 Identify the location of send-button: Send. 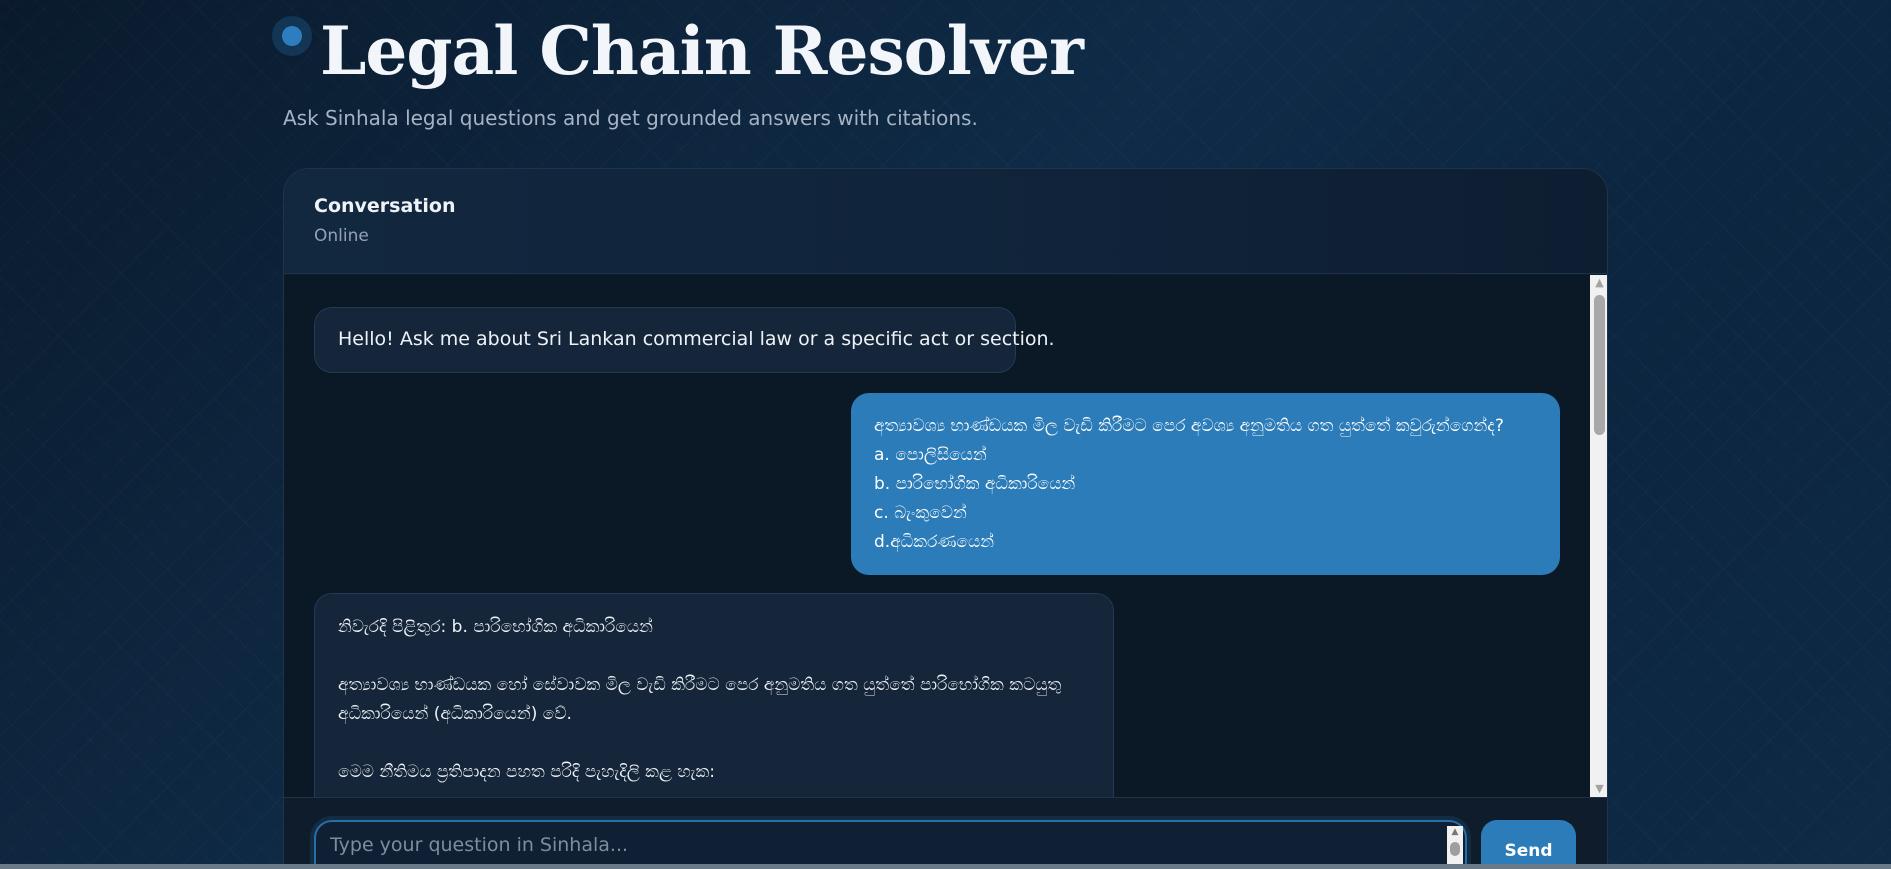
(1528, 844).